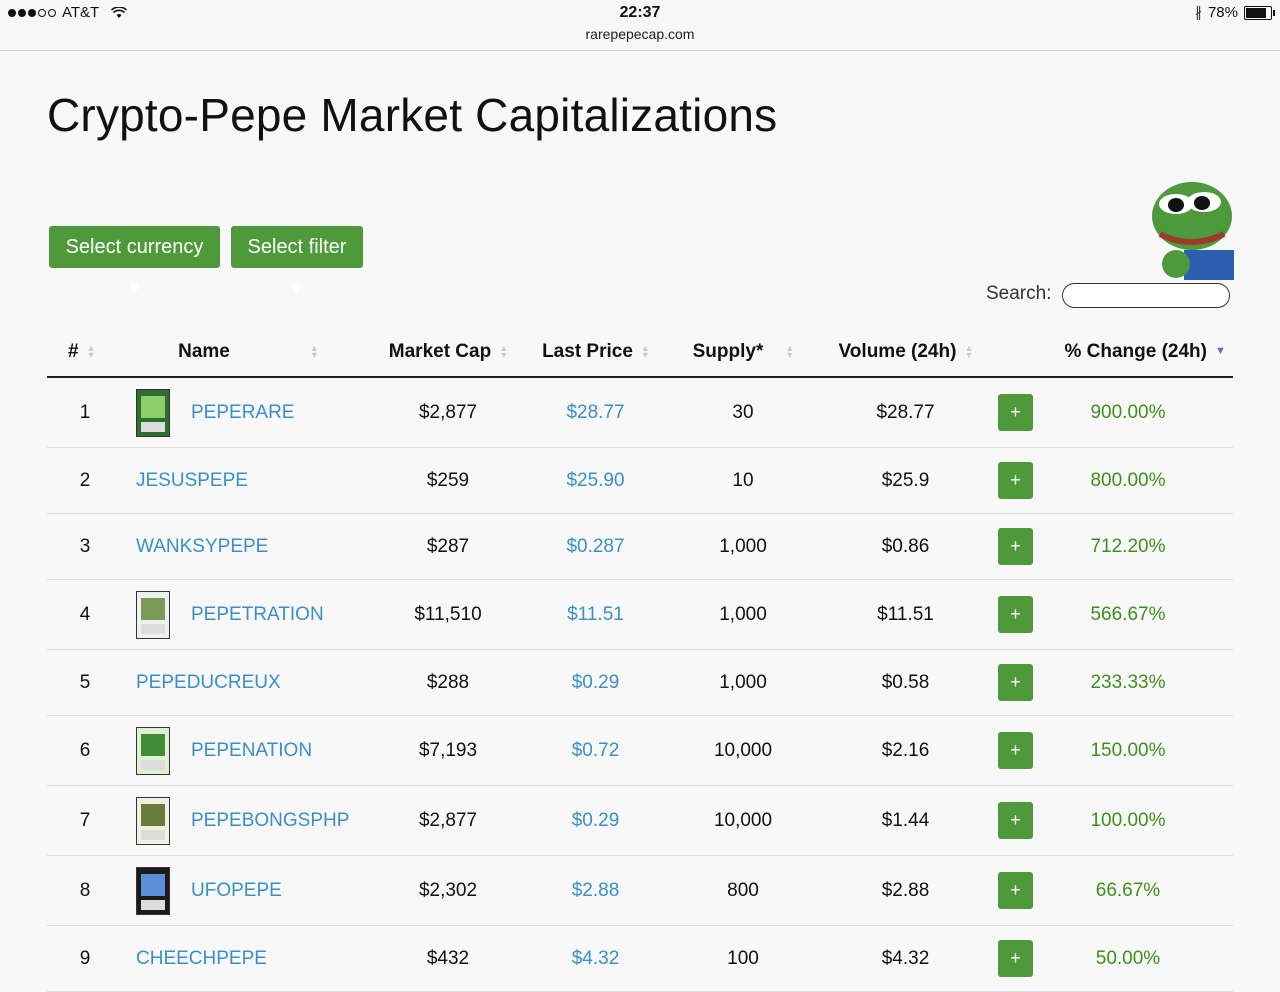  I want to click on name-cell: PEPERARE, so click(248, 412).